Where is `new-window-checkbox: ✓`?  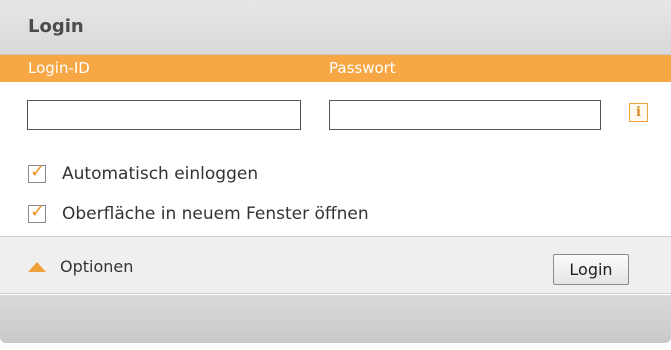
new-window-checkbox: ✓ is located at coordinates (37, 212).